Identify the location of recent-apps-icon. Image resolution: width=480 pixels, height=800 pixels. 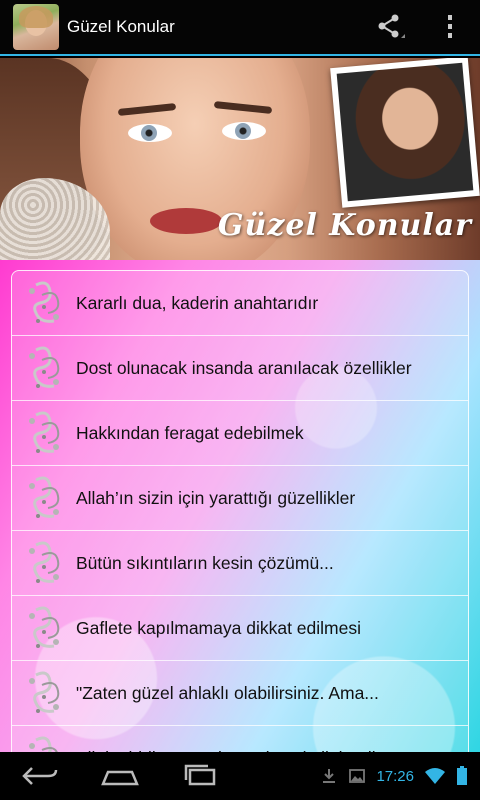
(200, 775).